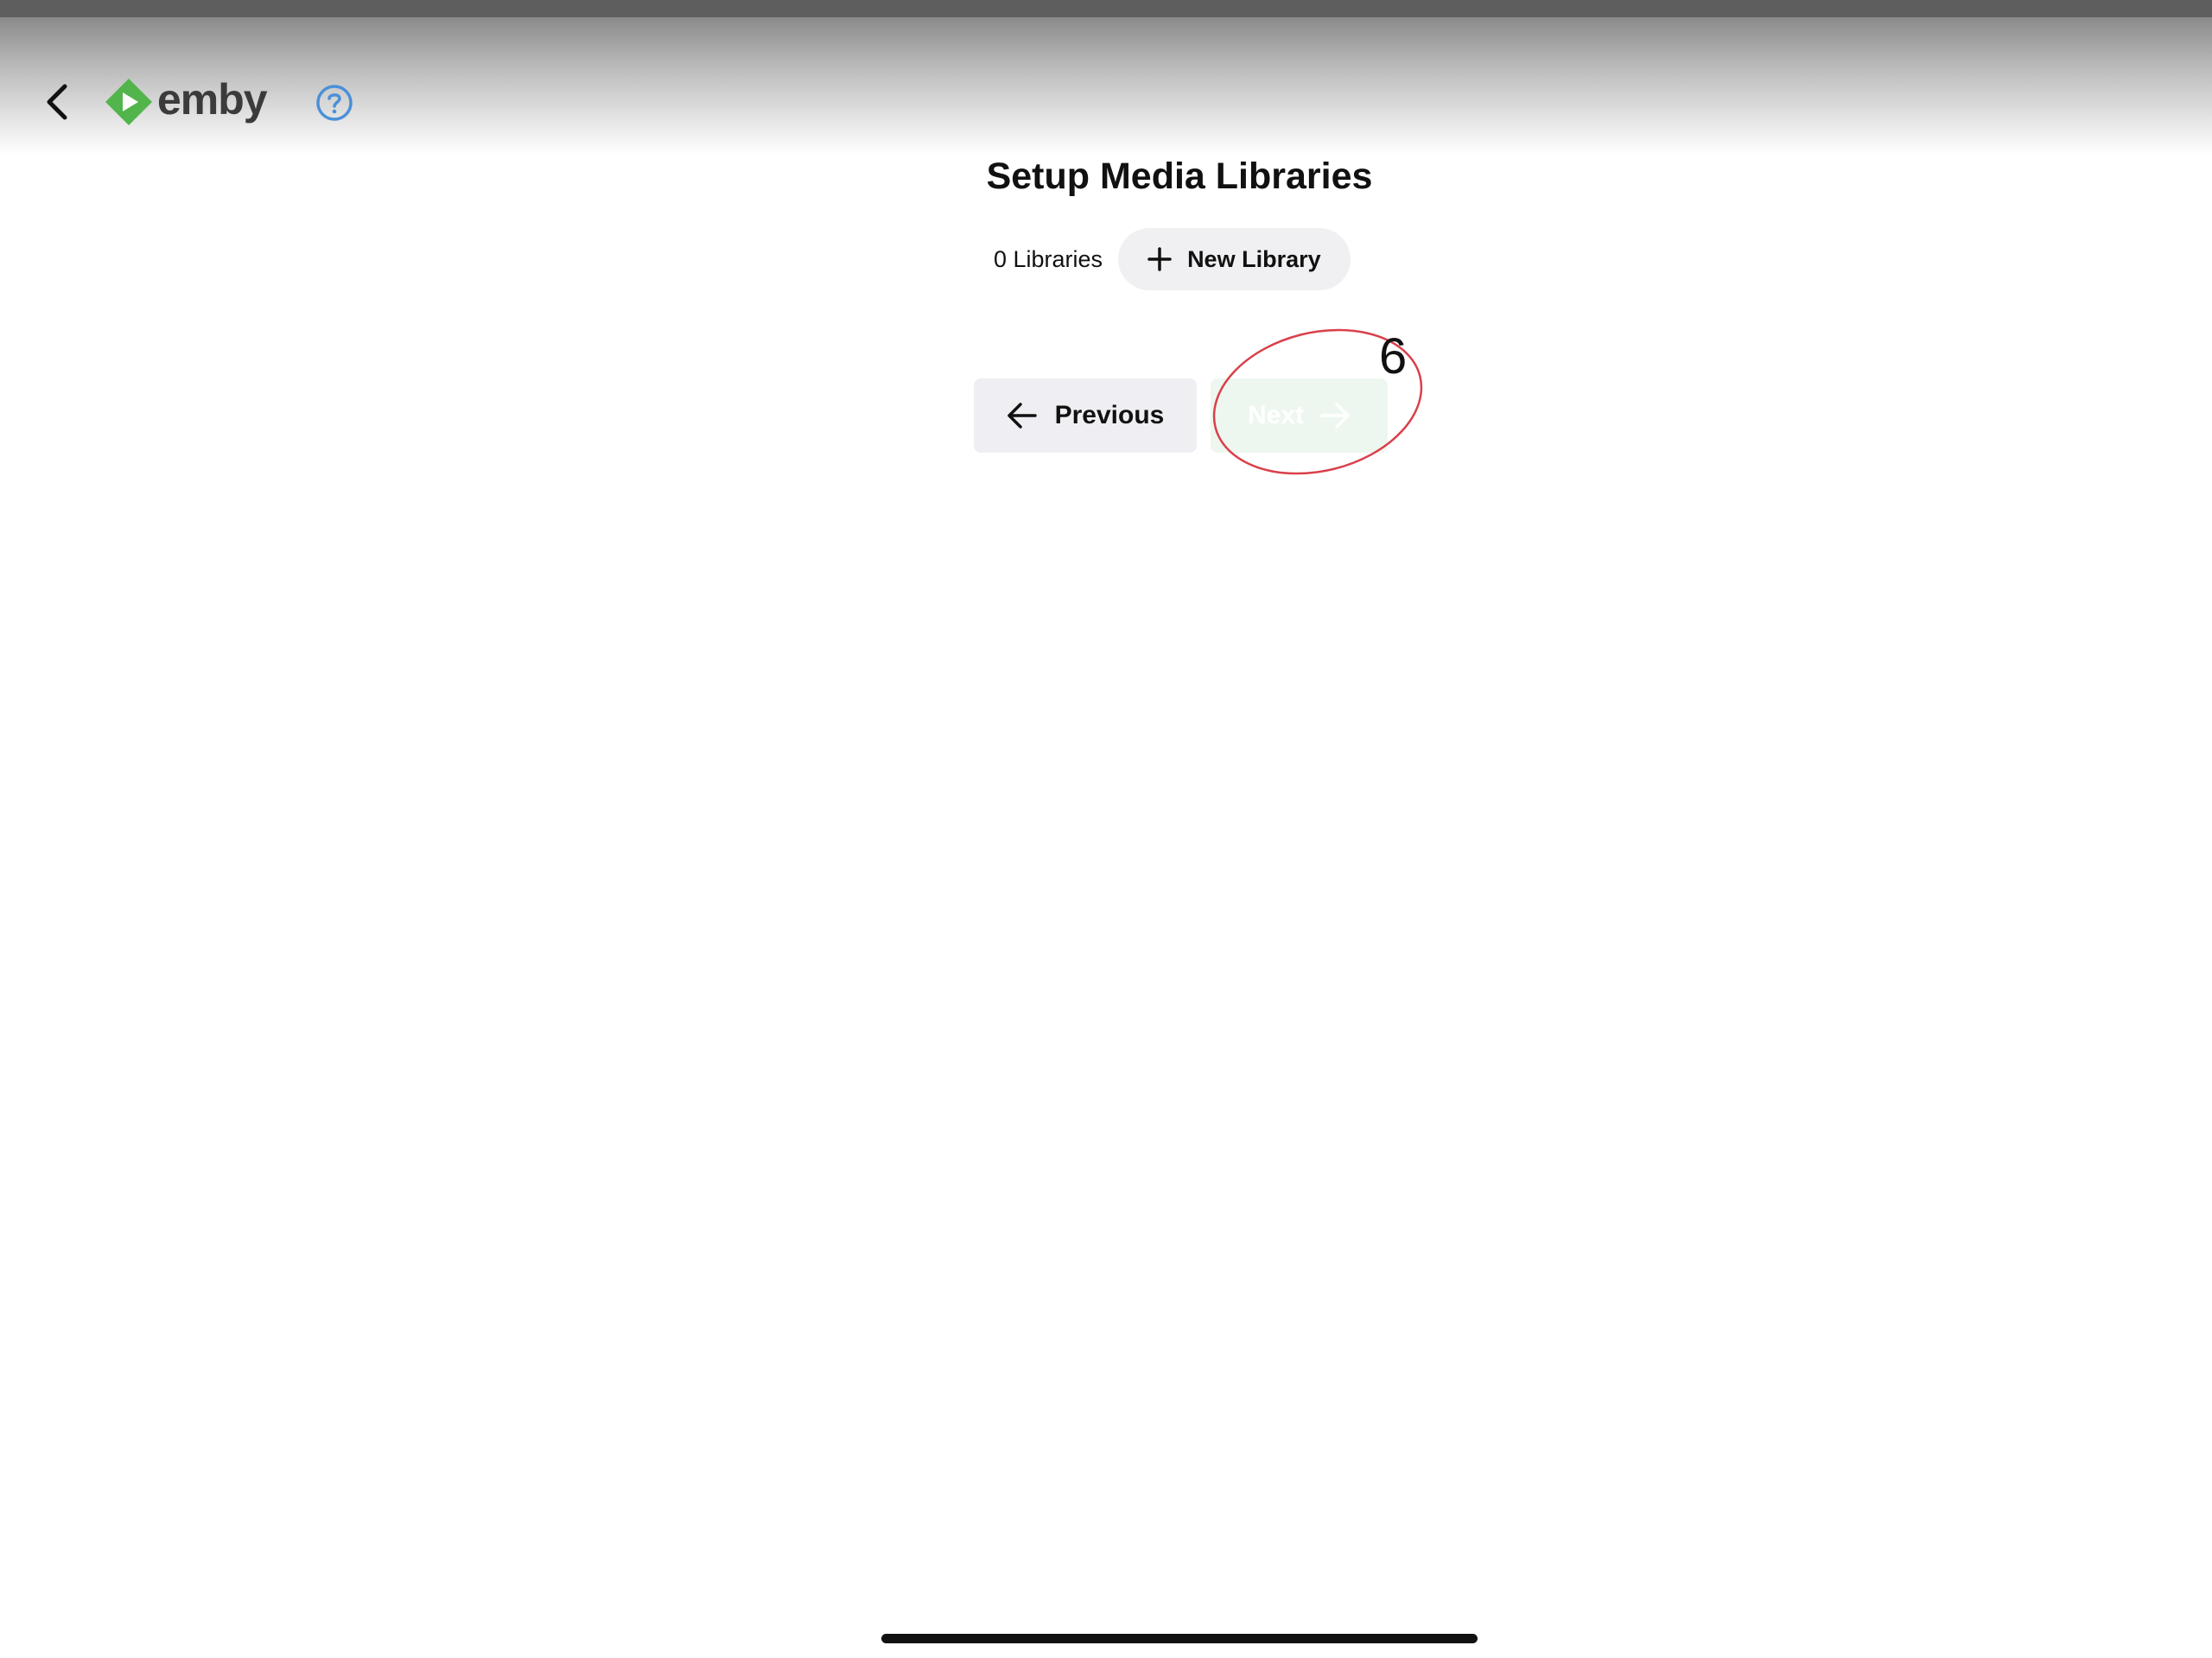  I want to click on status-bar, so click(1106, 8).